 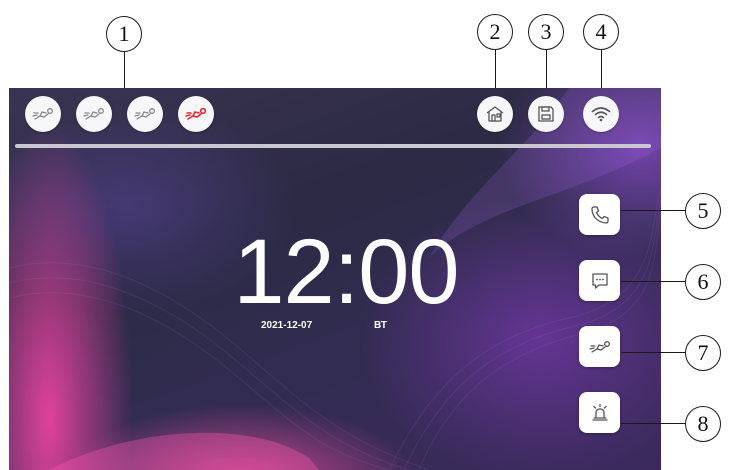 I want to click on intruder-button, so click(x=599, y=346).